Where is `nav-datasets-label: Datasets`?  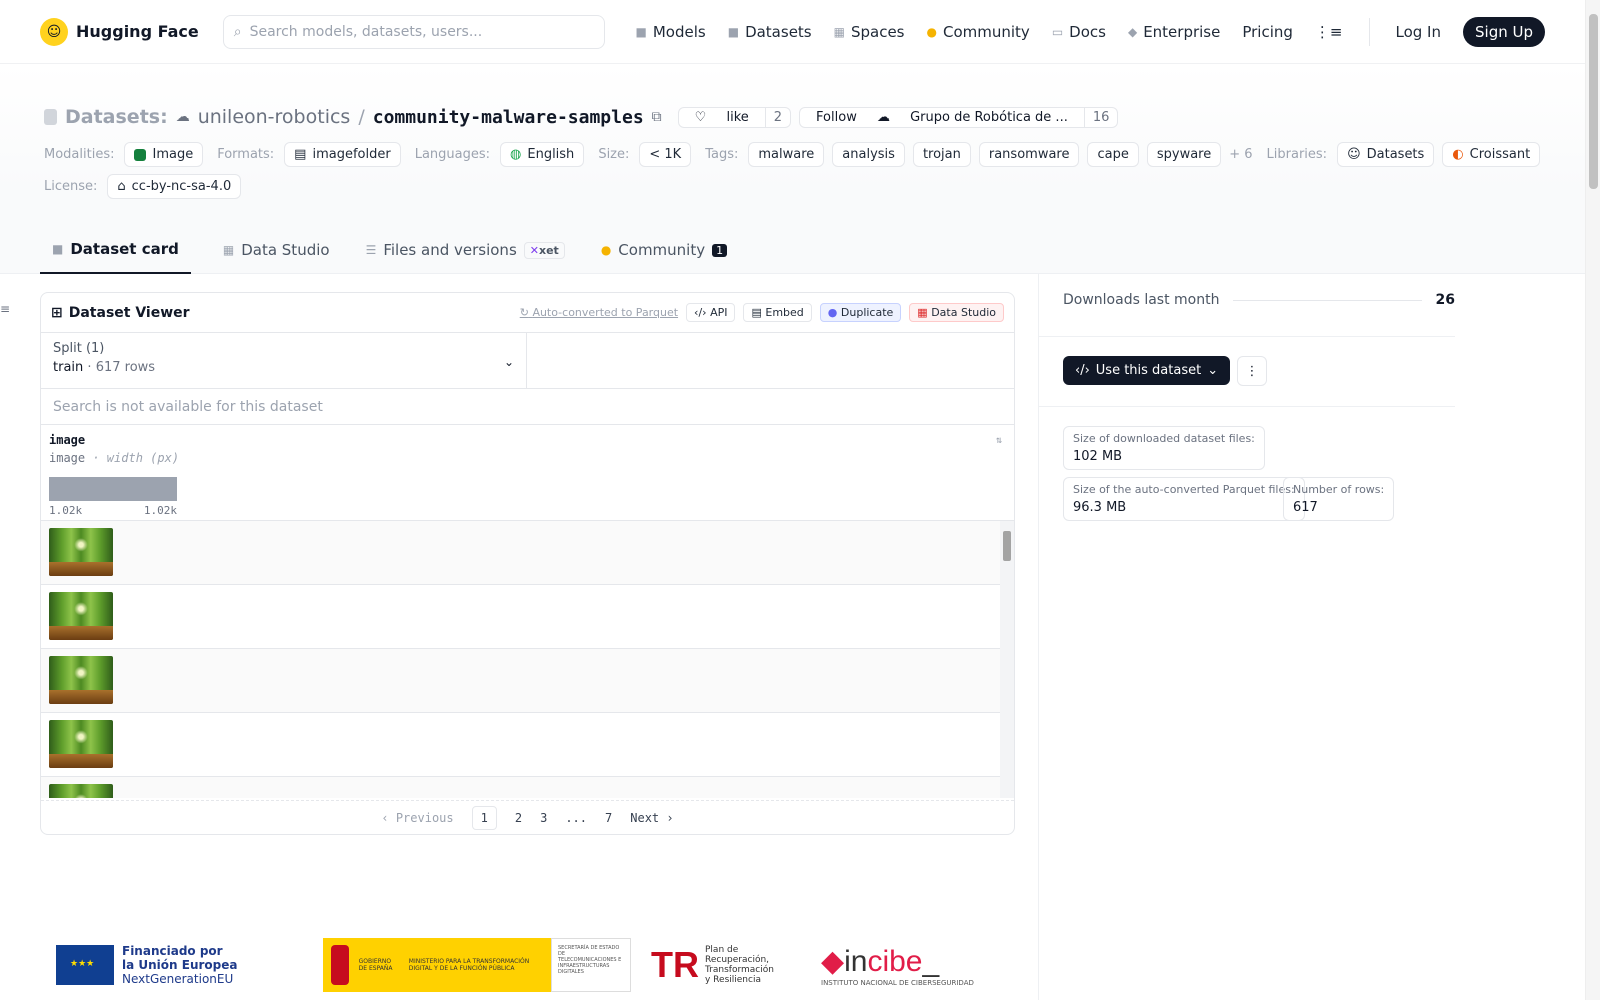
nav-datasets-label: Datasets is located at coordinates (778, 31).